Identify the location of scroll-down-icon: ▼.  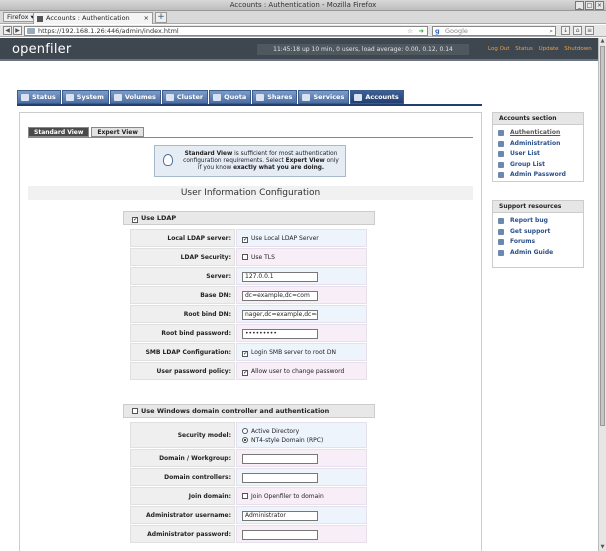
(602, 547).